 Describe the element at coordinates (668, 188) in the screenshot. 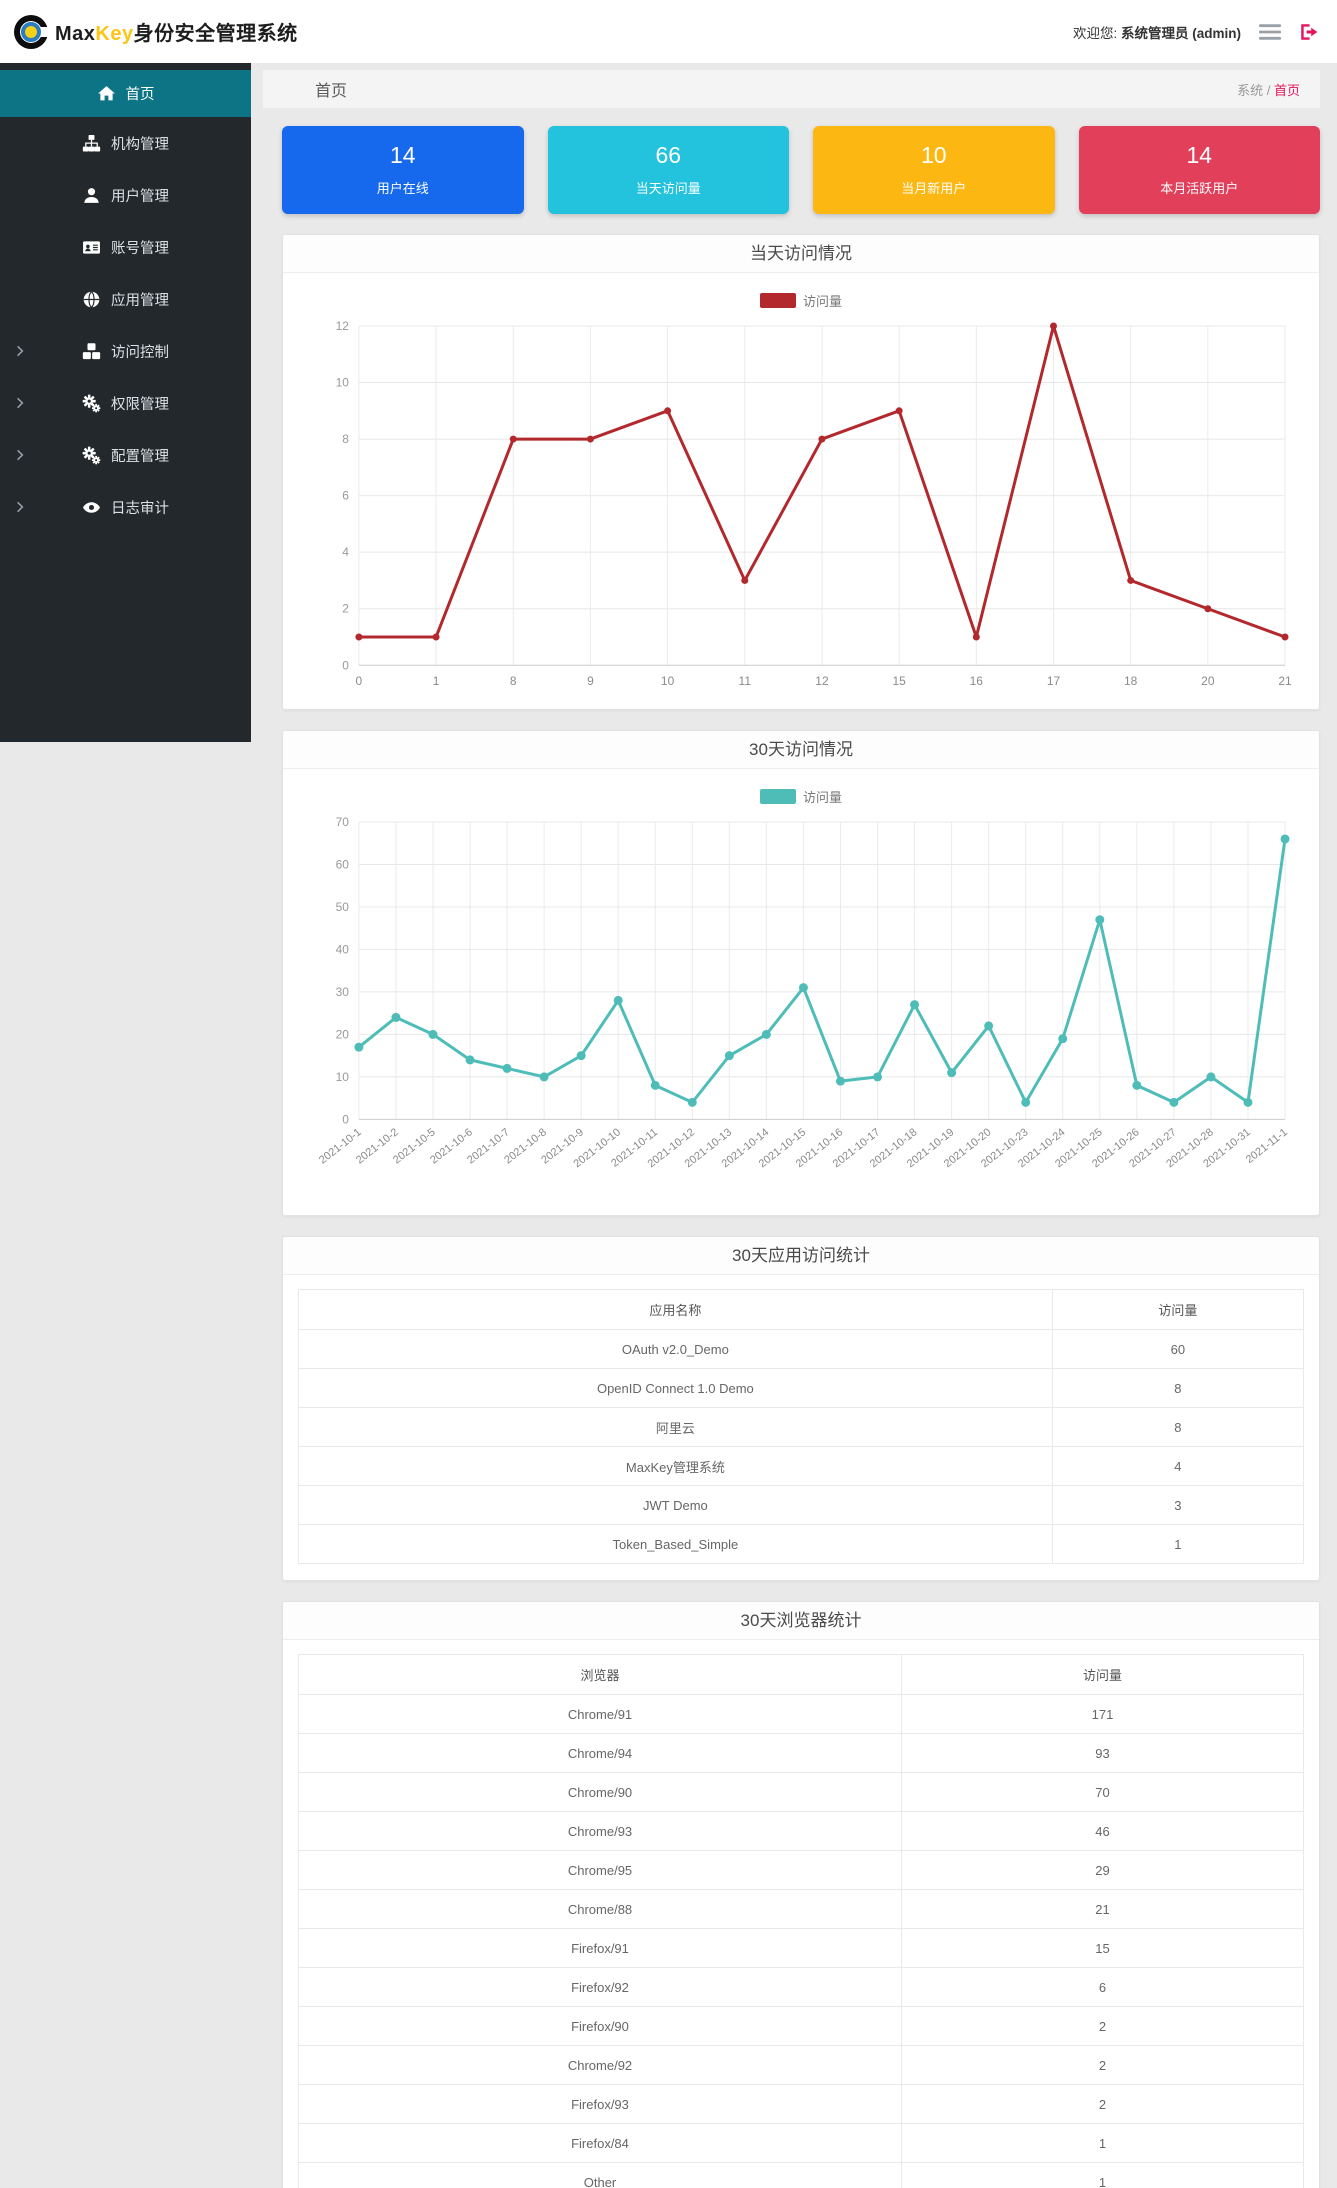

I see `stat-card-label: 当天访问量` at that location.